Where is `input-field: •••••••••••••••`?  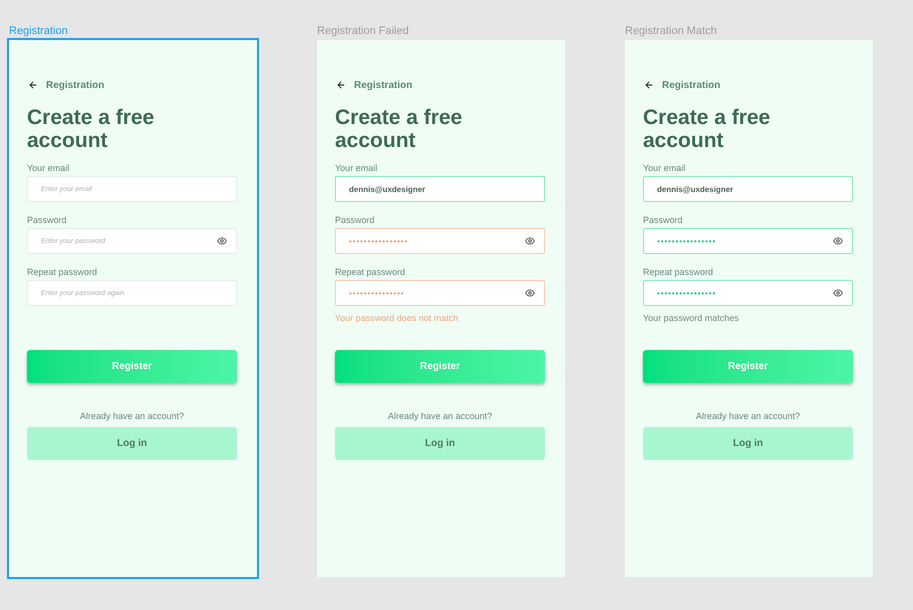
input-field: ••••••••••••••• is located at coordinates (440, 293).